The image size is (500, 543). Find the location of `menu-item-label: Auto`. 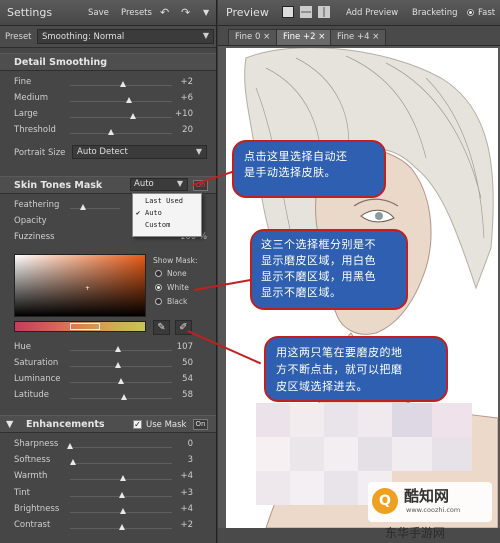

menu-item-label: Auto is located at coordinates (153, 213).